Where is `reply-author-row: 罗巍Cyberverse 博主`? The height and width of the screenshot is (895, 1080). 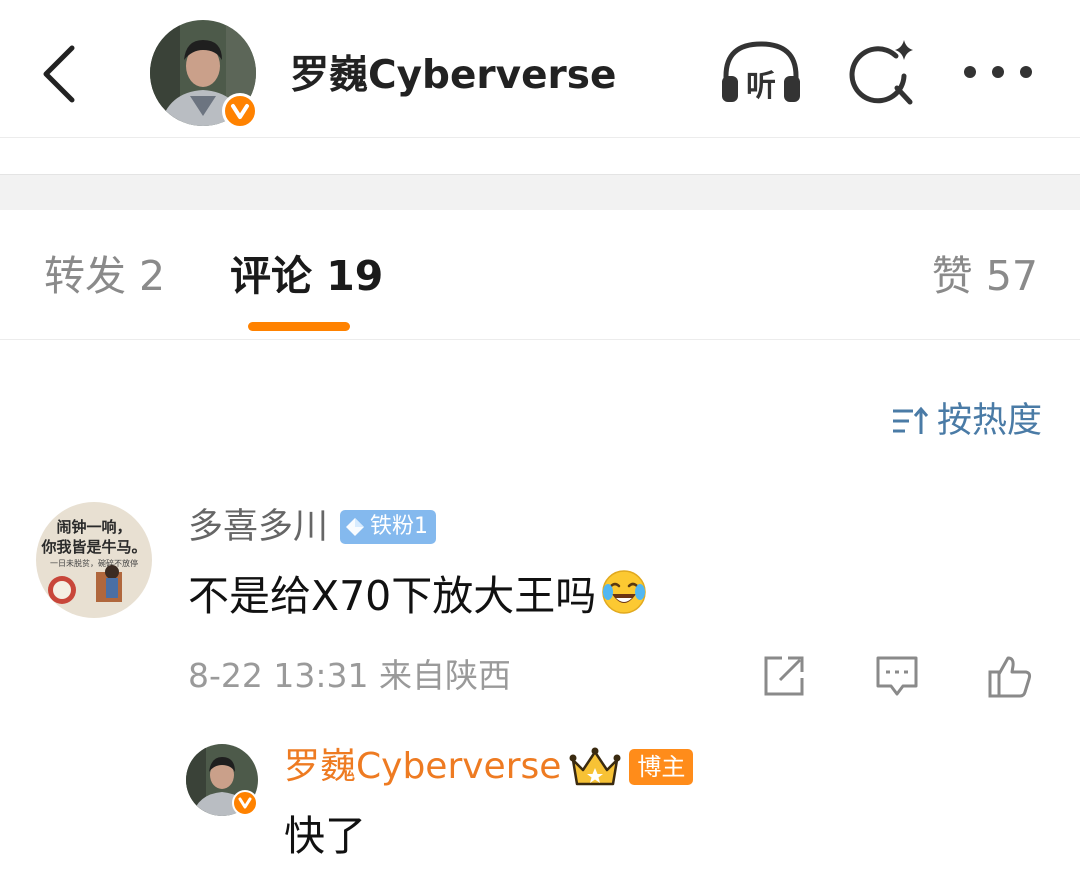
reply-author-row: 罗巍Cyberverse 博主 is located at coordinates (489, 767).